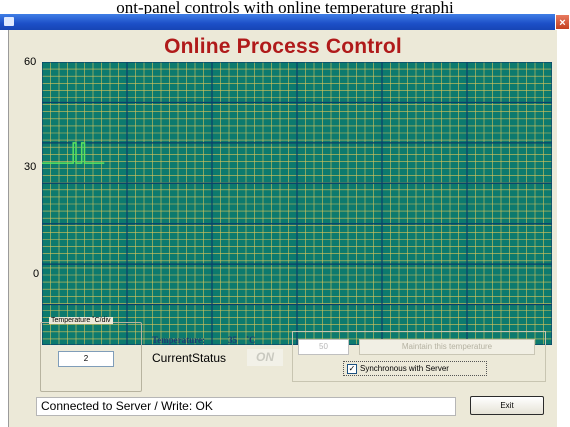 The image size is (570, 427). I want to click on scale-group-legend: Temperature ˚C/div, so click(81, 320).